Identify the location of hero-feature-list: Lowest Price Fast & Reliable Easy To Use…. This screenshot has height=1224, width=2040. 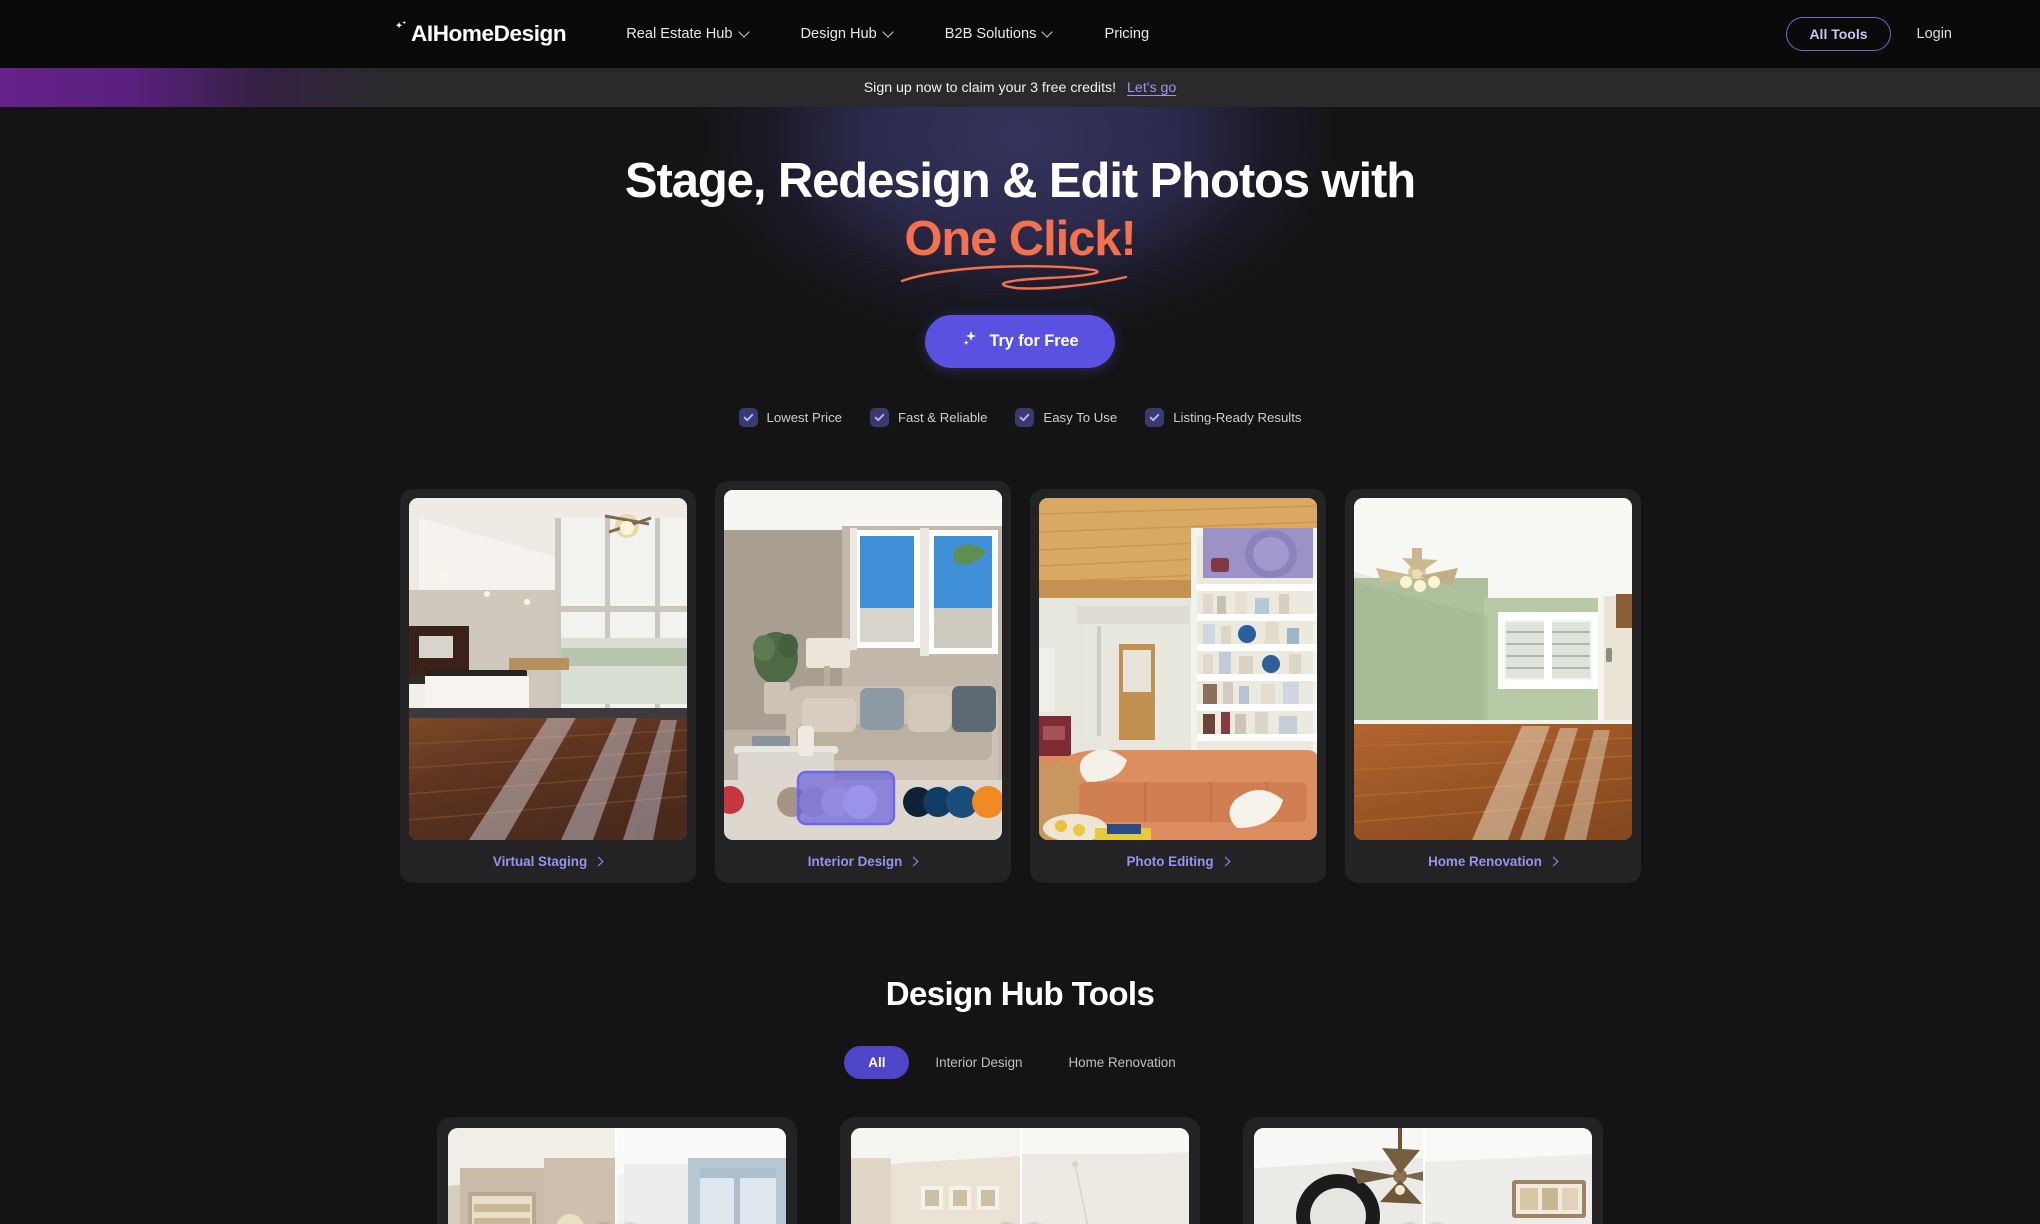
(1020, 417).